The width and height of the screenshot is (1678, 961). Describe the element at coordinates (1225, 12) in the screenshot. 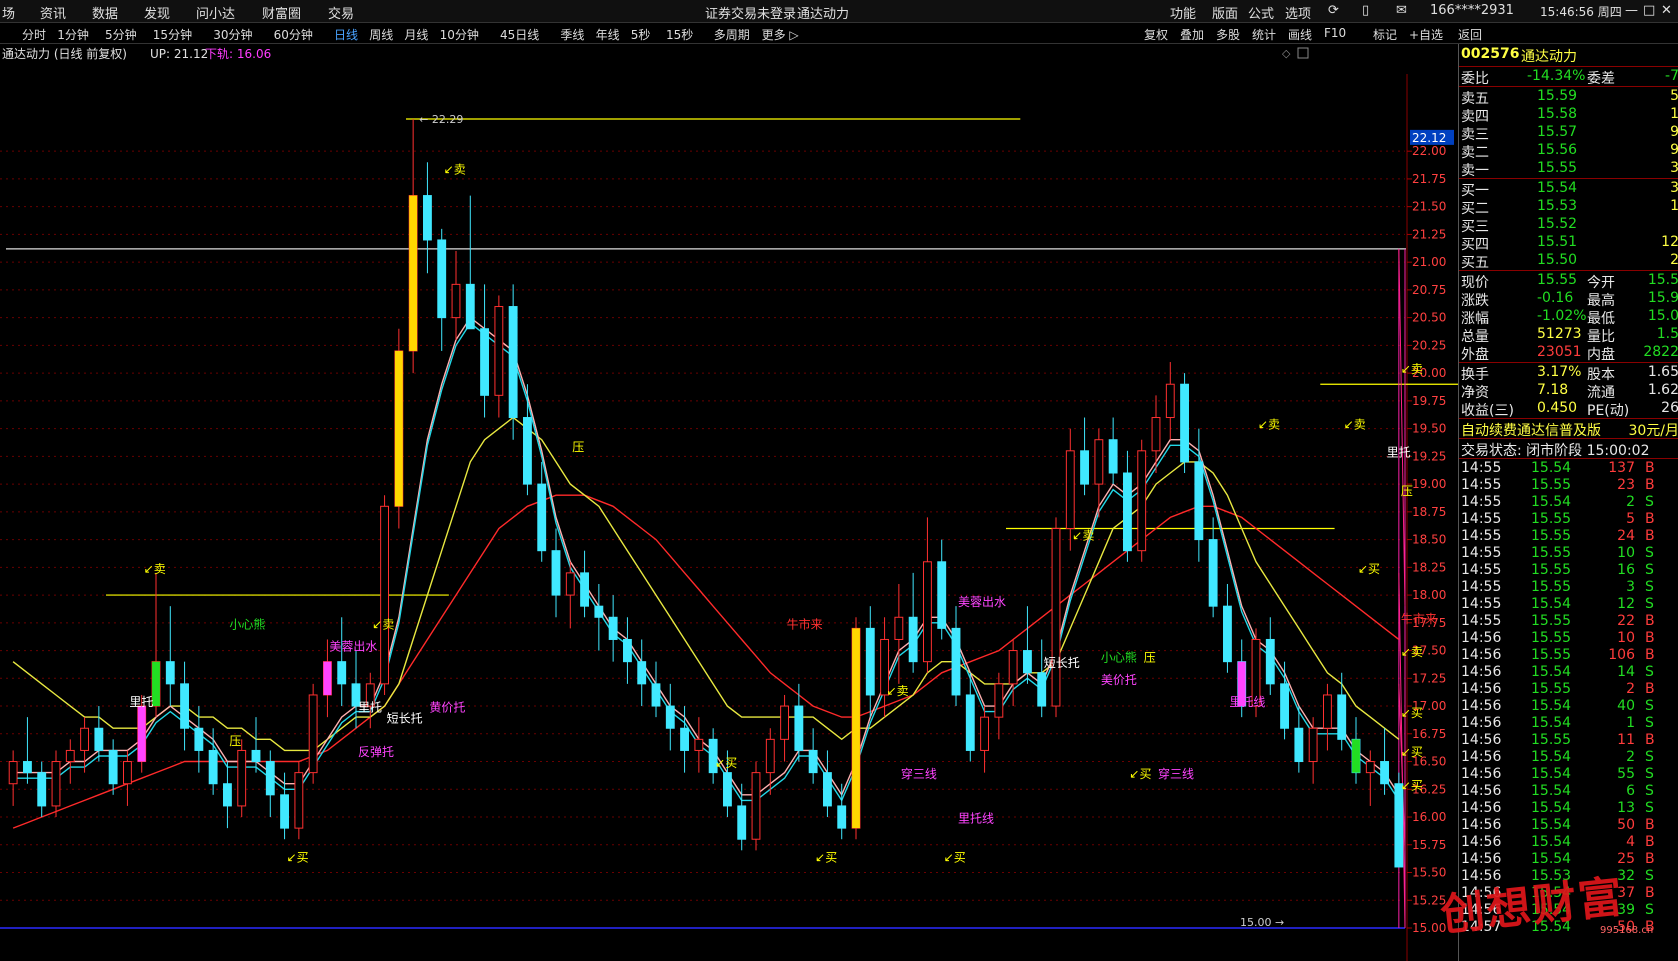

I see `menu-right-1: 版面` at that location.